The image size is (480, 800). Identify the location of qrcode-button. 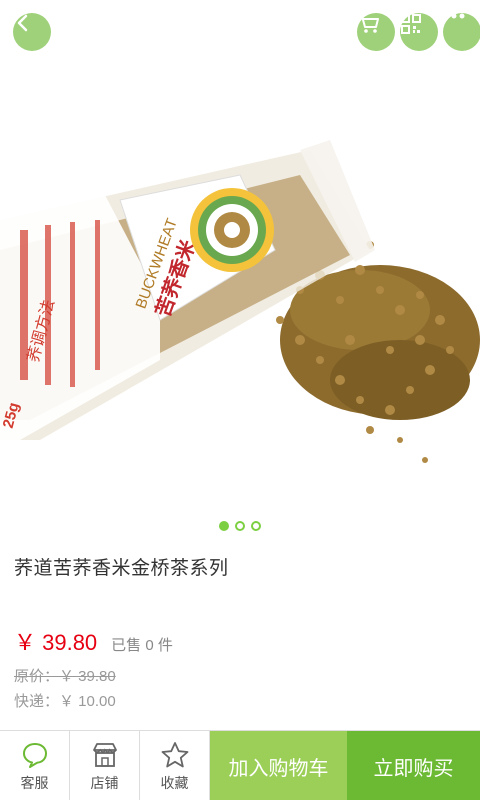
(419, 32).